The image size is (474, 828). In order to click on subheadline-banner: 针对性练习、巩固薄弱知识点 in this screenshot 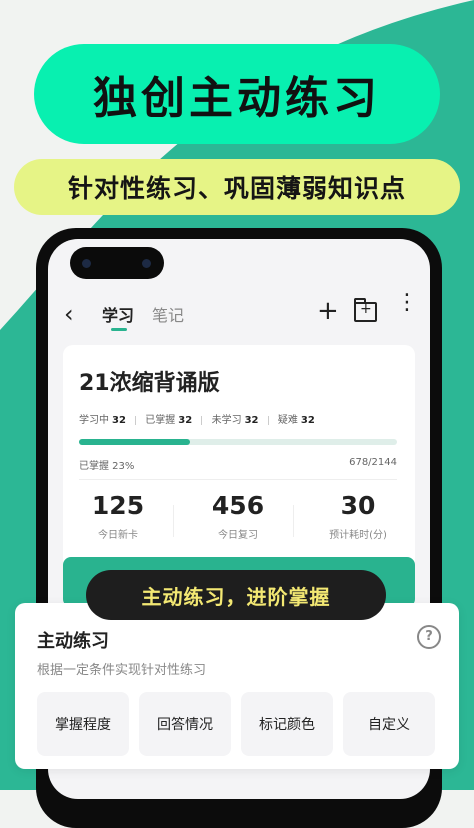, I will do `click(237, 187)`.